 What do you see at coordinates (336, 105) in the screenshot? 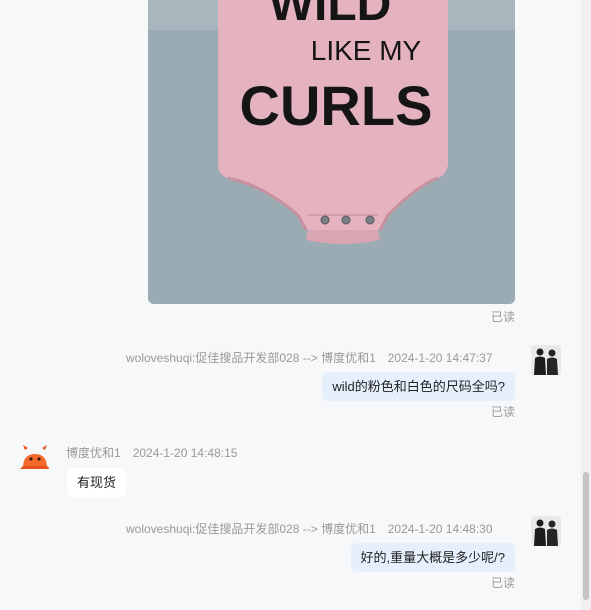
I see `print-line-3: CURLS` at bounding box center [336, 105].